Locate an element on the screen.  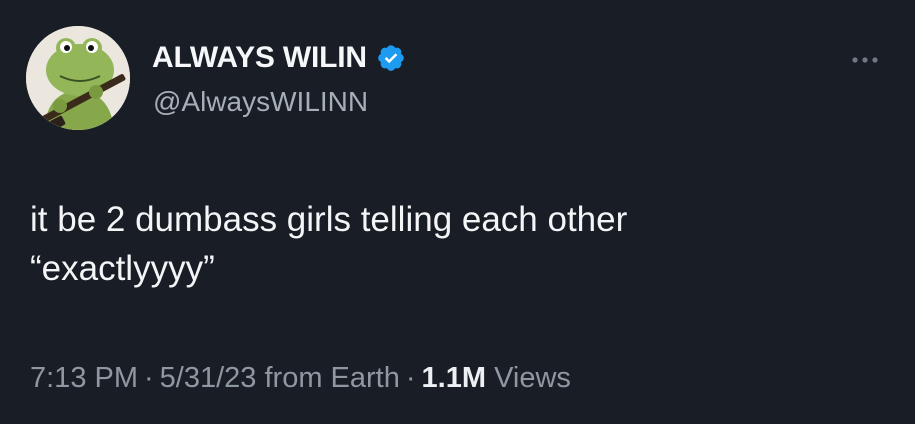
frog-avatar-image is located at coordinates (78, 78).